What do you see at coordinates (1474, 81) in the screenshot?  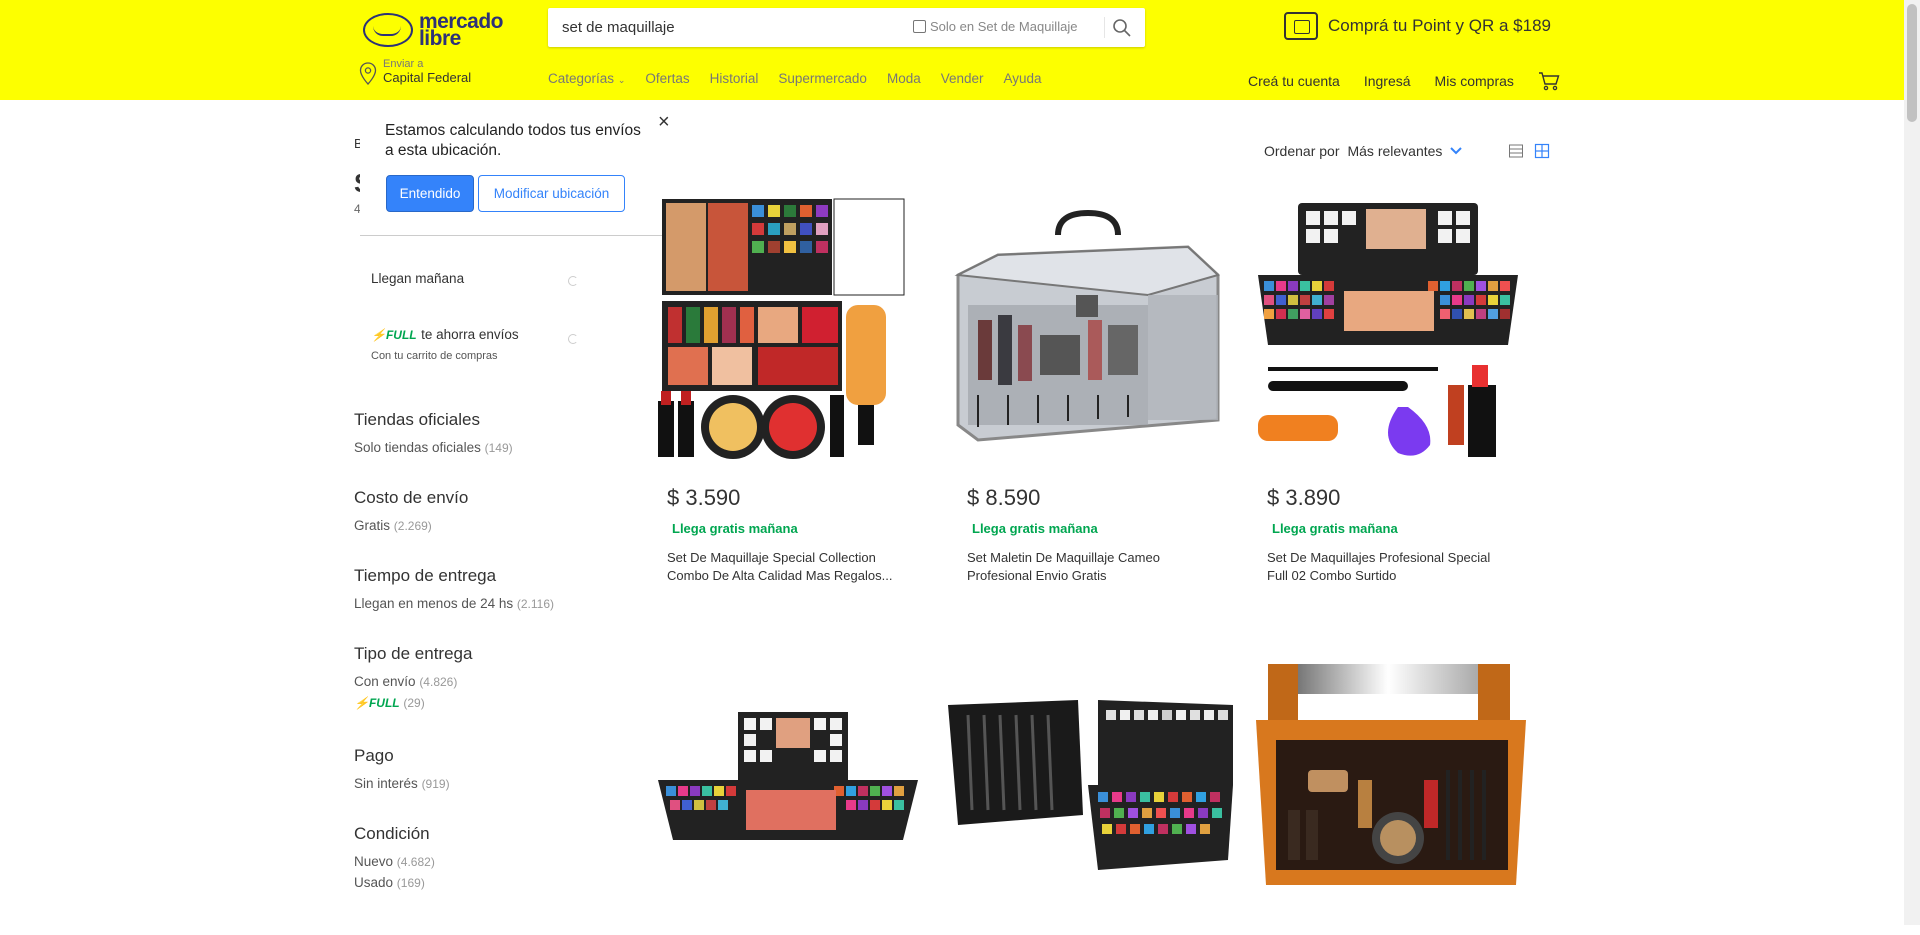 I see `my-purchases-link: Mis compras` at bounding box center [1474, 81].